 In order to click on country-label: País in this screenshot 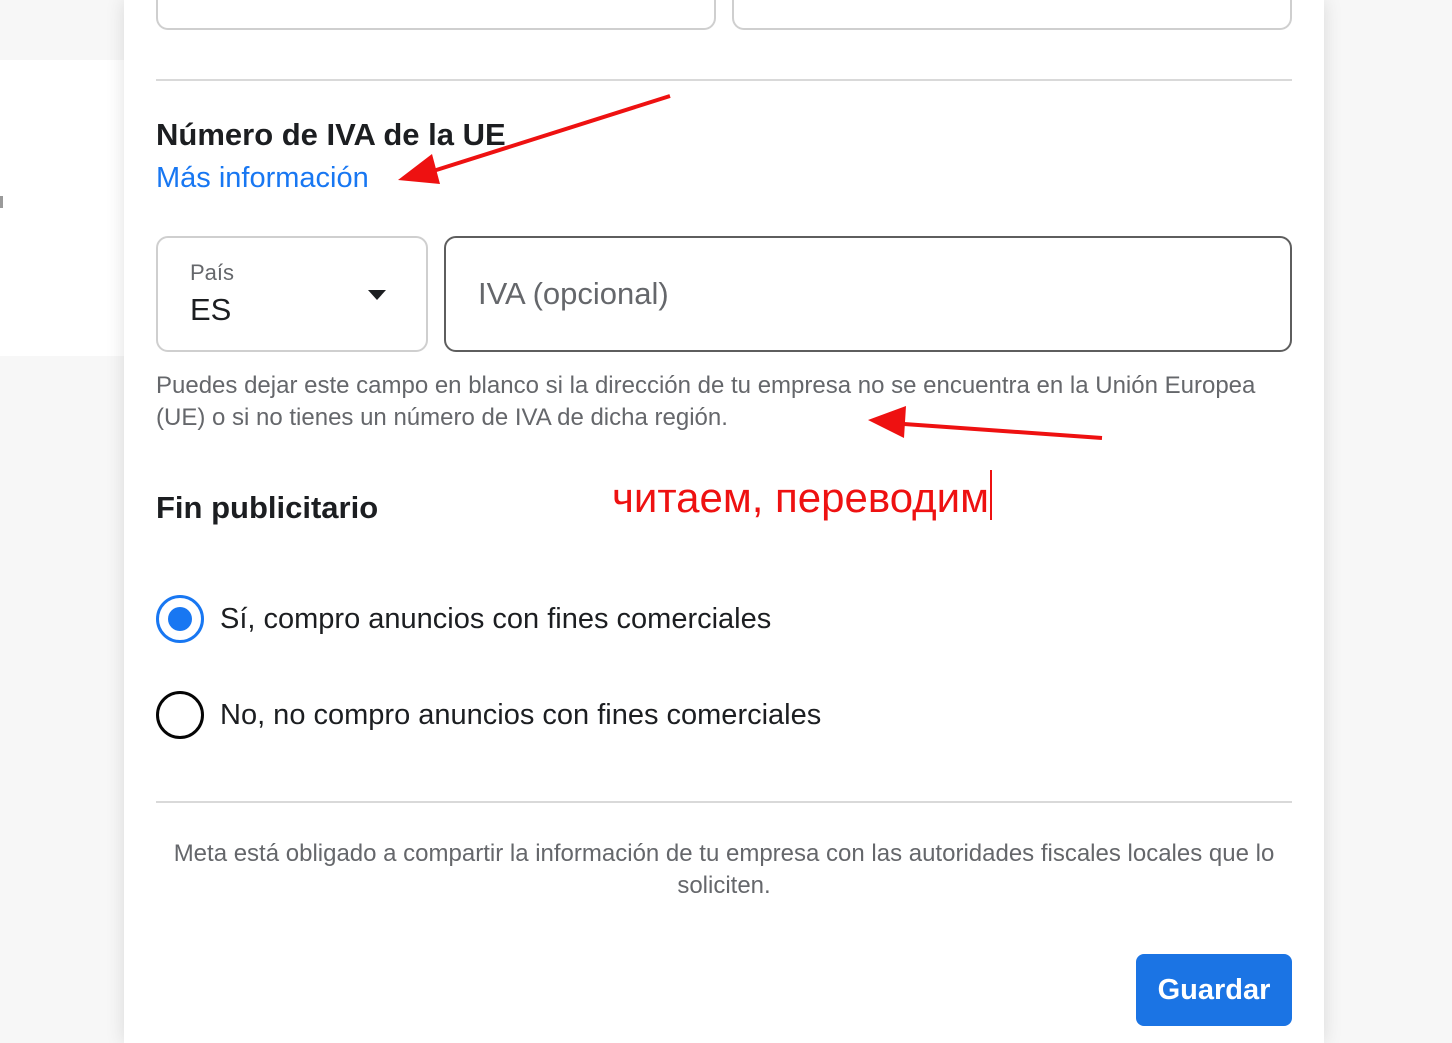, I will do `click(212, 272)`.